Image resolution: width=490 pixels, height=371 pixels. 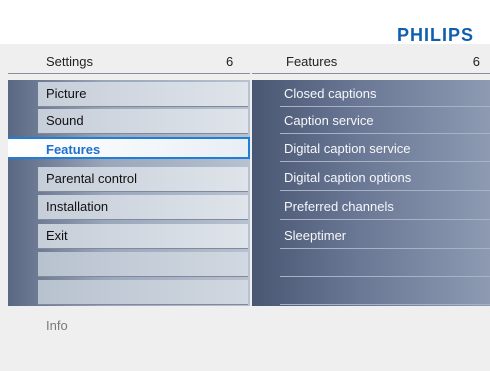 I want to click on submenu-item-label: Digital caption options, so click(x=348, y=177).